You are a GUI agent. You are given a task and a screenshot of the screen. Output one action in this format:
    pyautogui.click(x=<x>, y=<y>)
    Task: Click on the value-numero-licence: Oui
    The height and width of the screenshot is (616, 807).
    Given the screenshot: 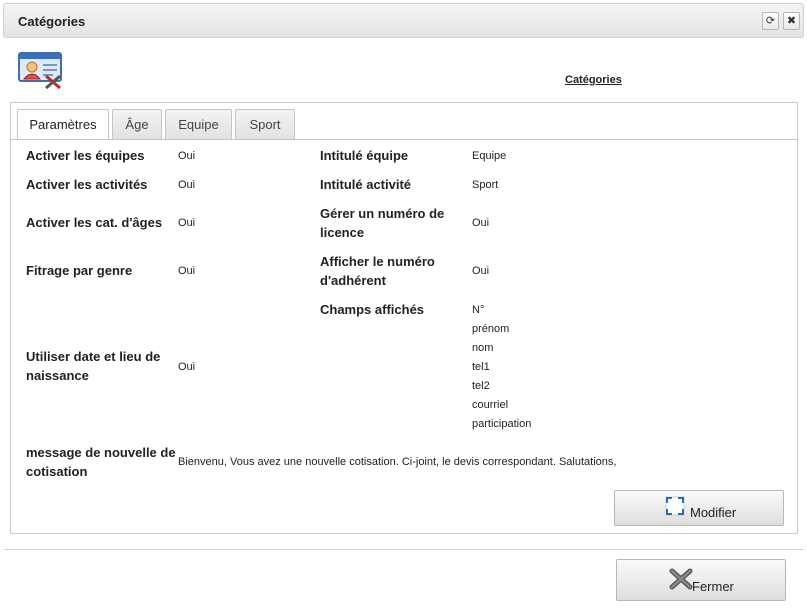 What is the action you would take?
    pyautogui.click(x=481, y=223)
    